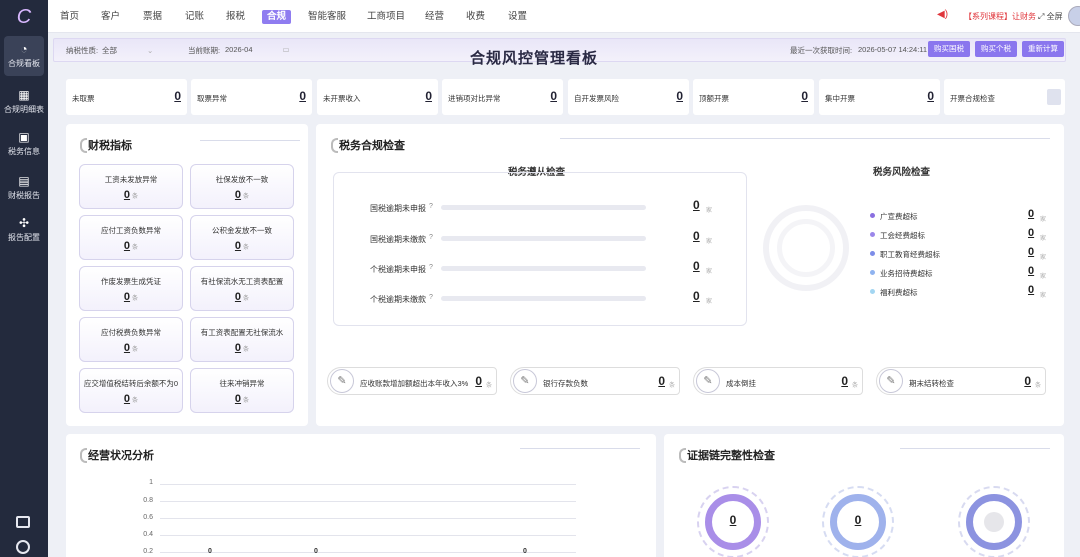 This screenshot has height=557, width=1080. What do you see at coordinates (148, 534) in the screenshot?
I see `y-tick: 0.4` at bounding box center [148, 534].